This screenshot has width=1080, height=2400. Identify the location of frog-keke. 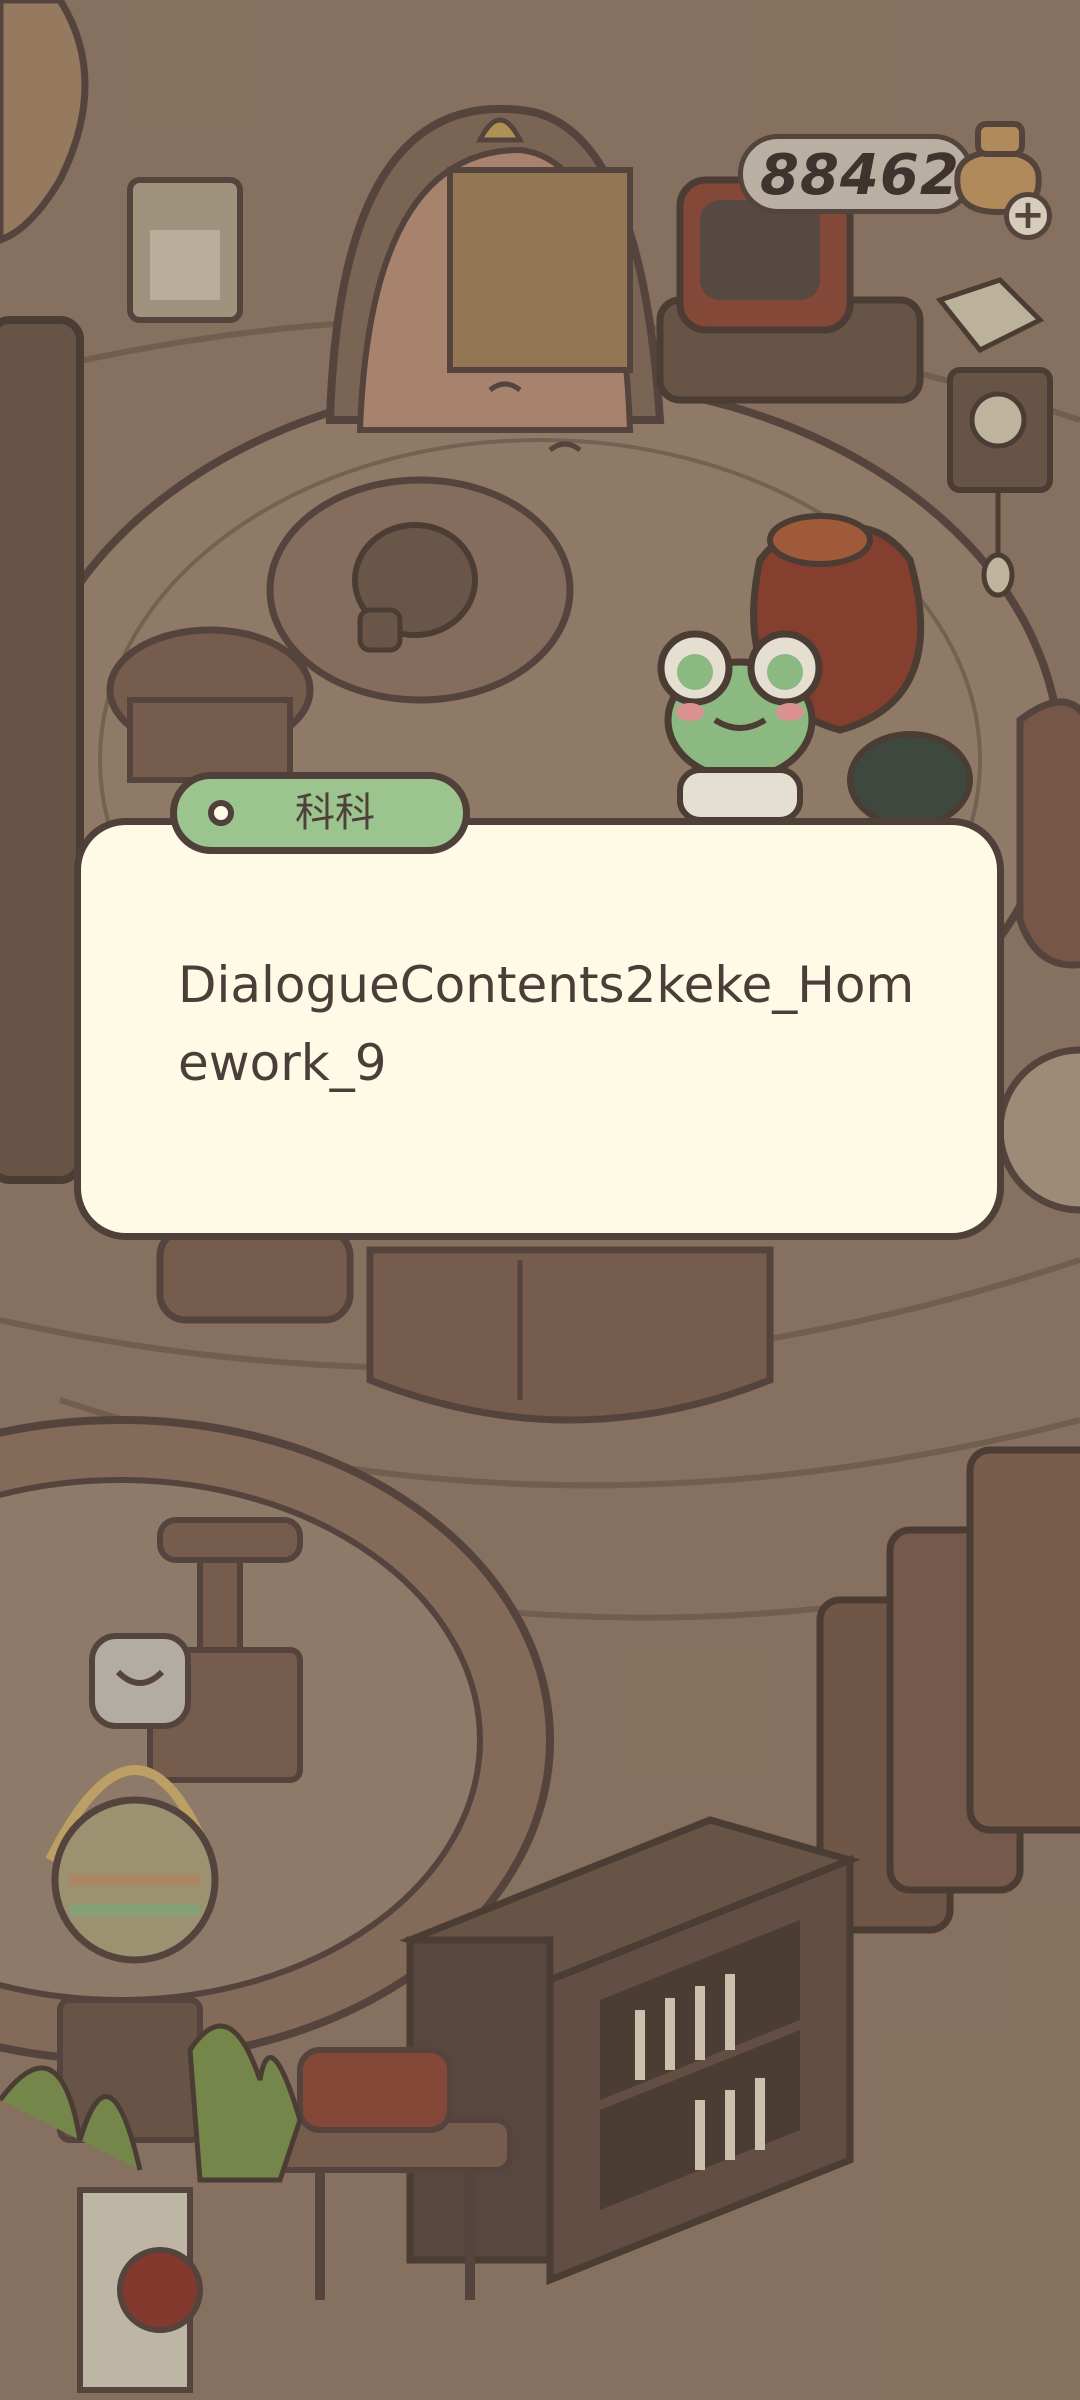
(740, 726).